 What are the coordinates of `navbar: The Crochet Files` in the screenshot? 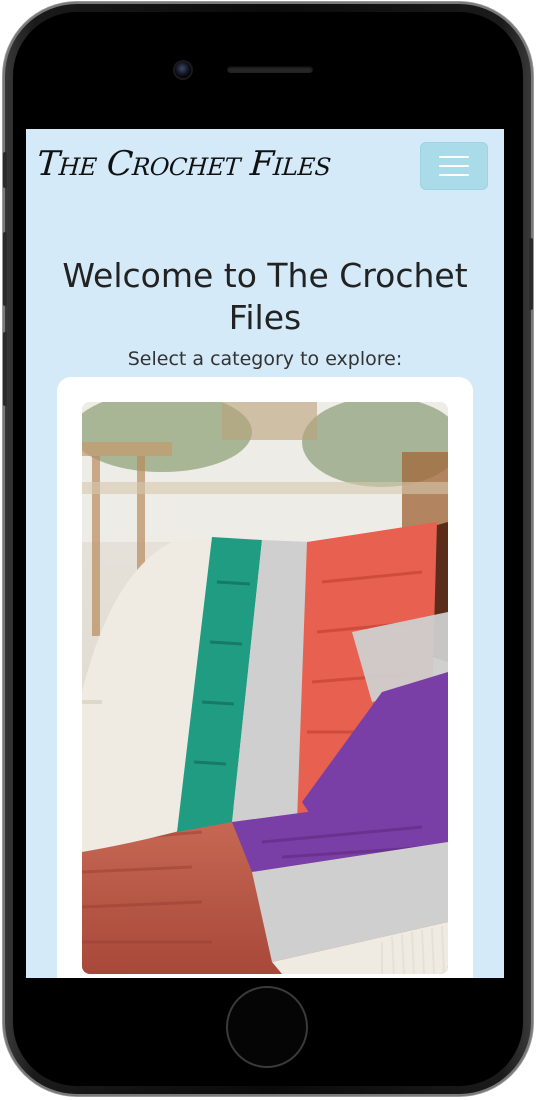 It's located at (265, 164).